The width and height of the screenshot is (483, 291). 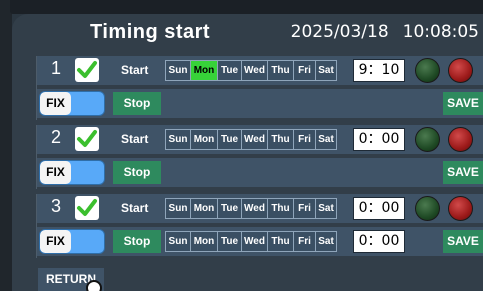 I want to click on left-bezel, so click(x=6, y=145).